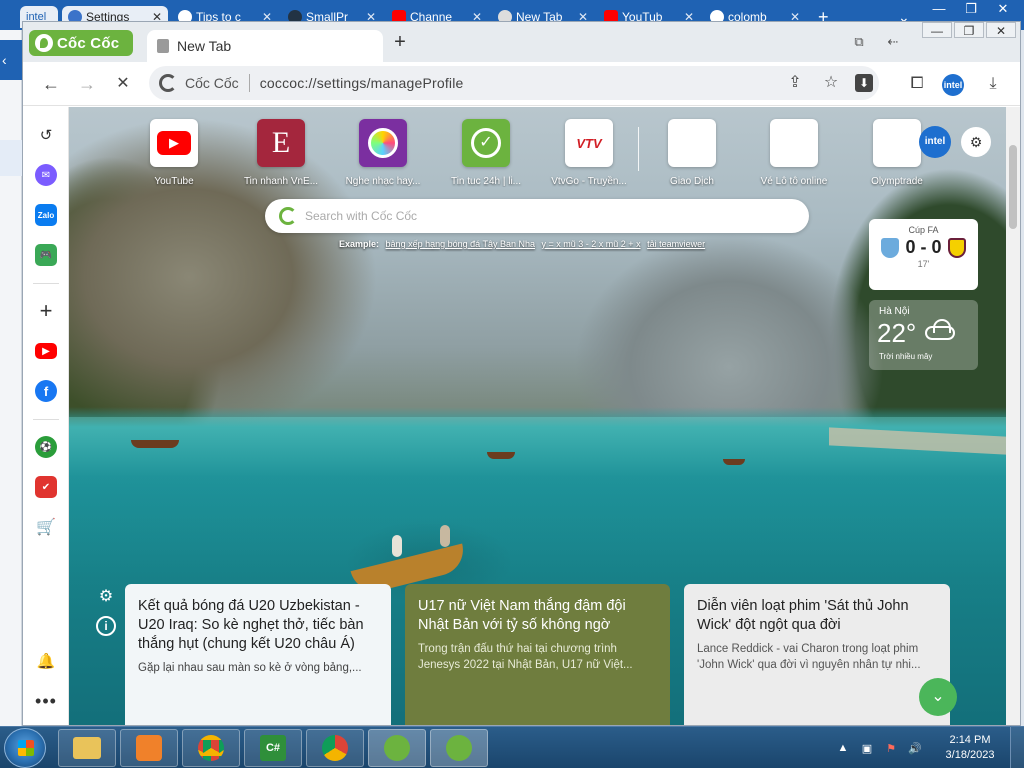 This screenshot has height=768, width=1024. Describe the element at coordinates (923, 264) in the screenshot. I see `match-minute: 17'` at that location.